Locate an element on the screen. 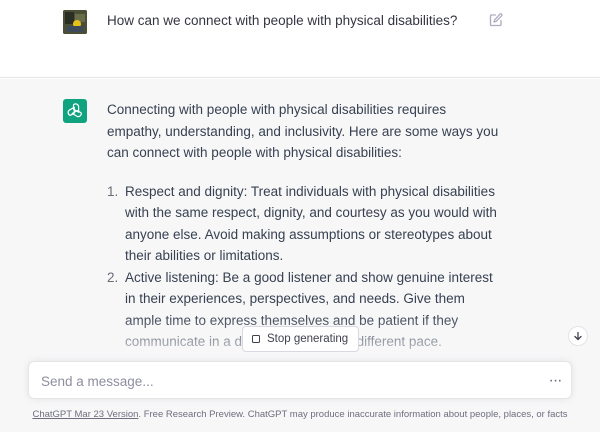 Image resolution: width=600 pixels, height=432 pixels. more-dots-icon: ··· is located at coordinates (555, 381).